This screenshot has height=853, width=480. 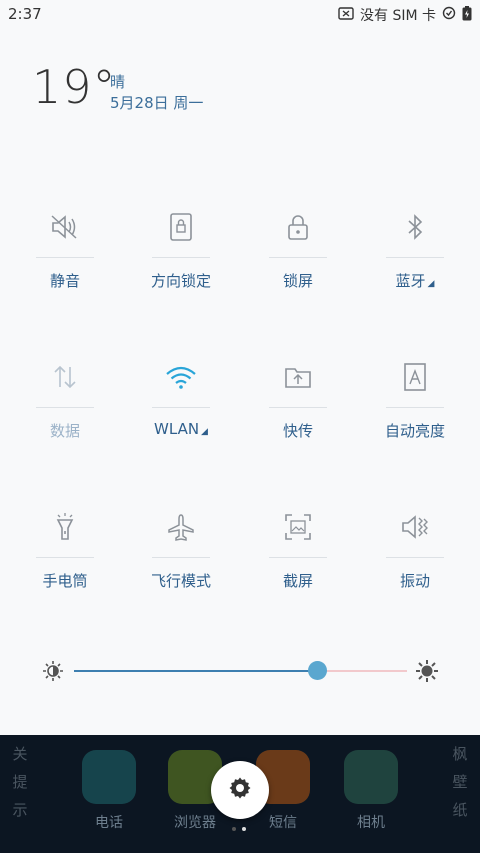 I want to click on airplane-icon, so click(x=181, y=527).